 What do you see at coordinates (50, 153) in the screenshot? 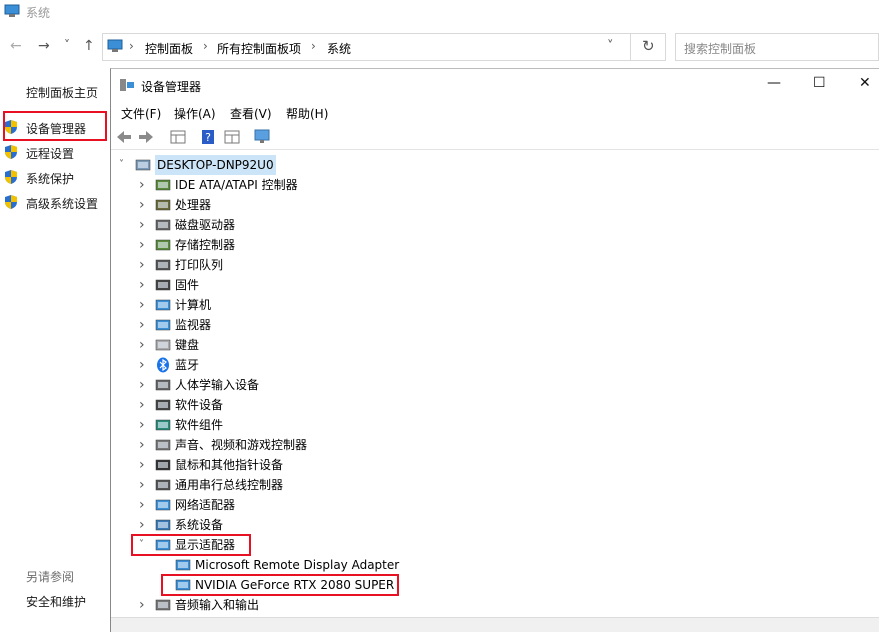
I see `remote-settings-link: 远程设置` at bounding box center [50, 153].